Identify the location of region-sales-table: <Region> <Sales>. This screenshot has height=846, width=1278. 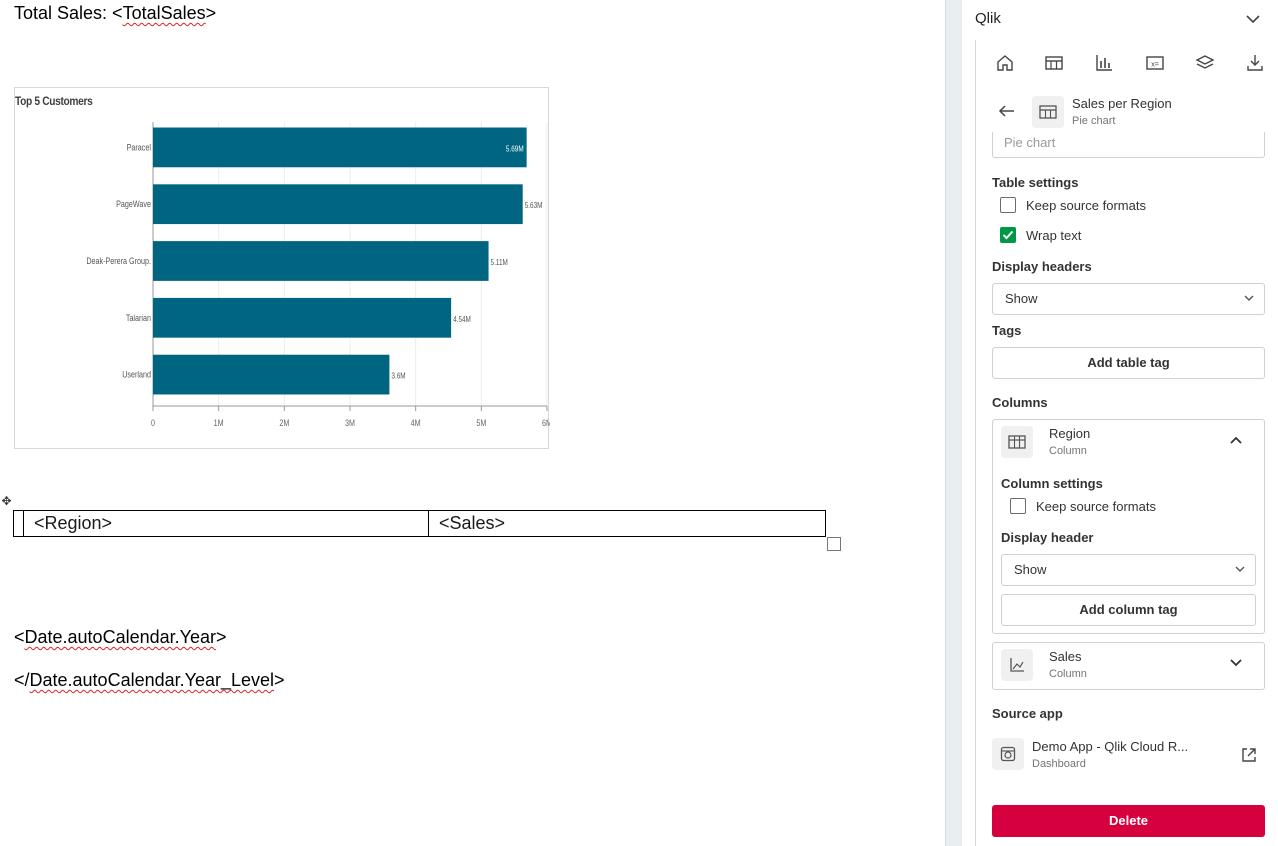
(419, 523).